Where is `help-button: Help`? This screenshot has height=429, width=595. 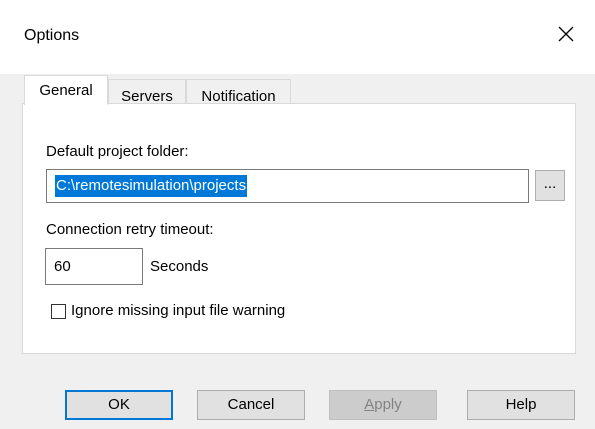 help-button: Help is located at coordinates (521, 405).